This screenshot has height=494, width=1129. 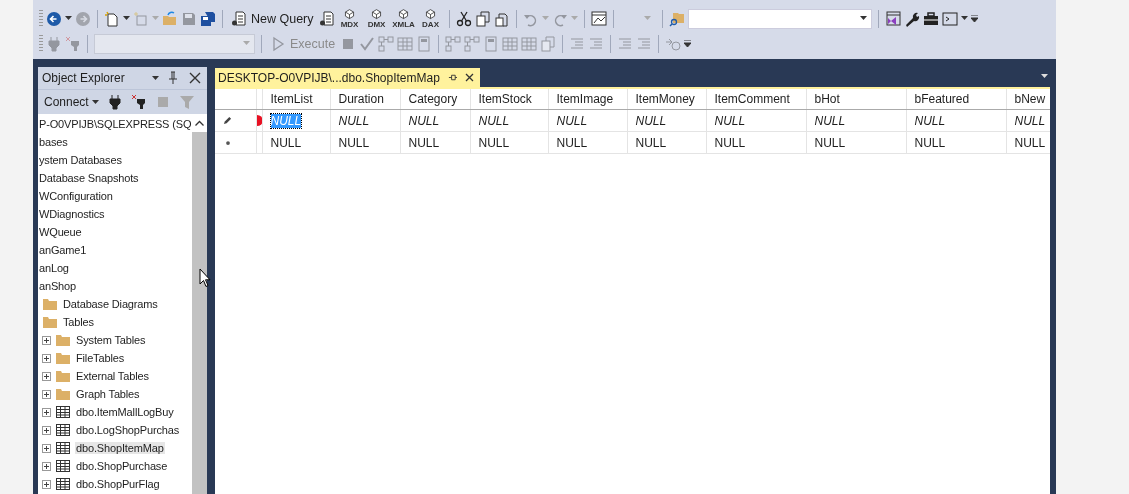 I want to click on new-query-button: New Query, so click(x=272, y=18).